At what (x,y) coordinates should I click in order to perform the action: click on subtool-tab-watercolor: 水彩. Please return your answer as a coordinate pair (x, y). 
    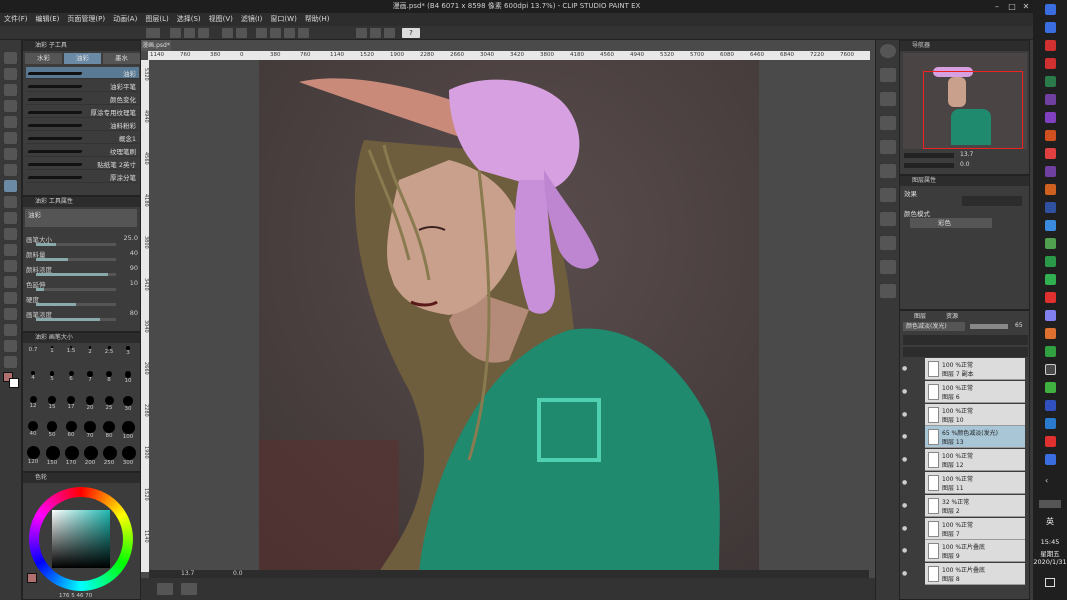
    Looking at the image, I should click on (43, 58).